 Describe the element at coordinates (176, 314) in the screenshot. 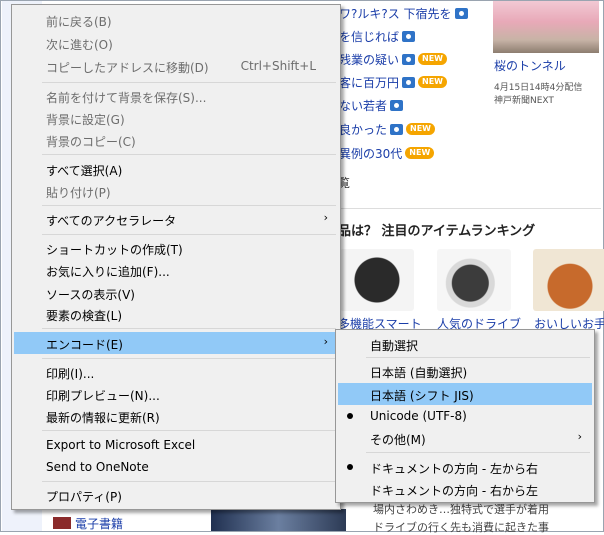

I see `menu-item-inspect-element: 要素の検査(L)` at that location.